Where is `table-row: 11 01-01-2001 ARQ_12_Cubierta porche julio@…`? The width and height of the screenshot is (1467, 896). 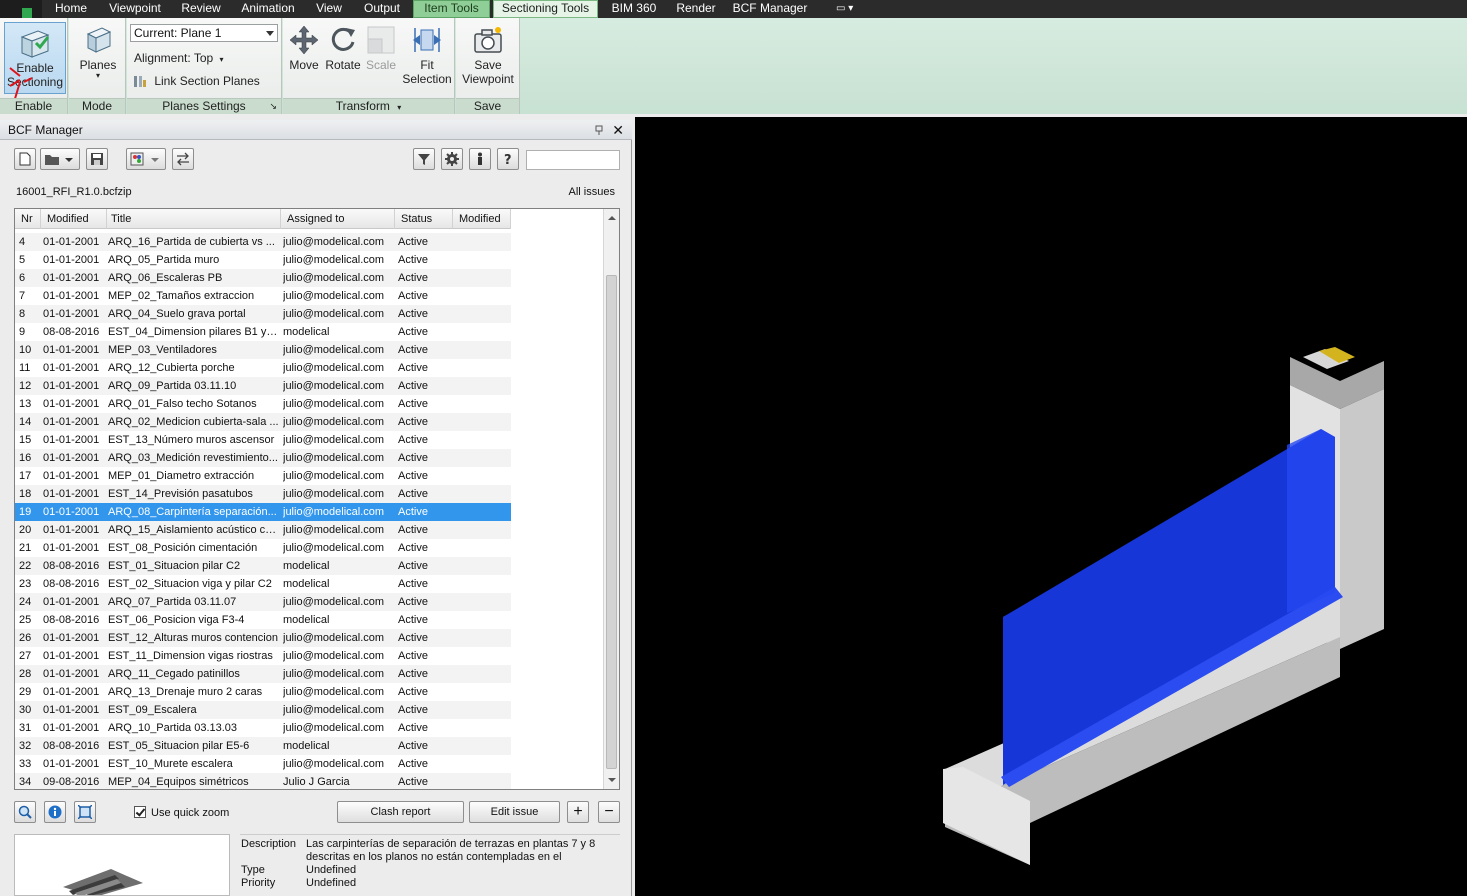 table-row: 11 01-01-2001 ARQ_12_Cubierta porche julio@… is located at coordinates (263, 368).